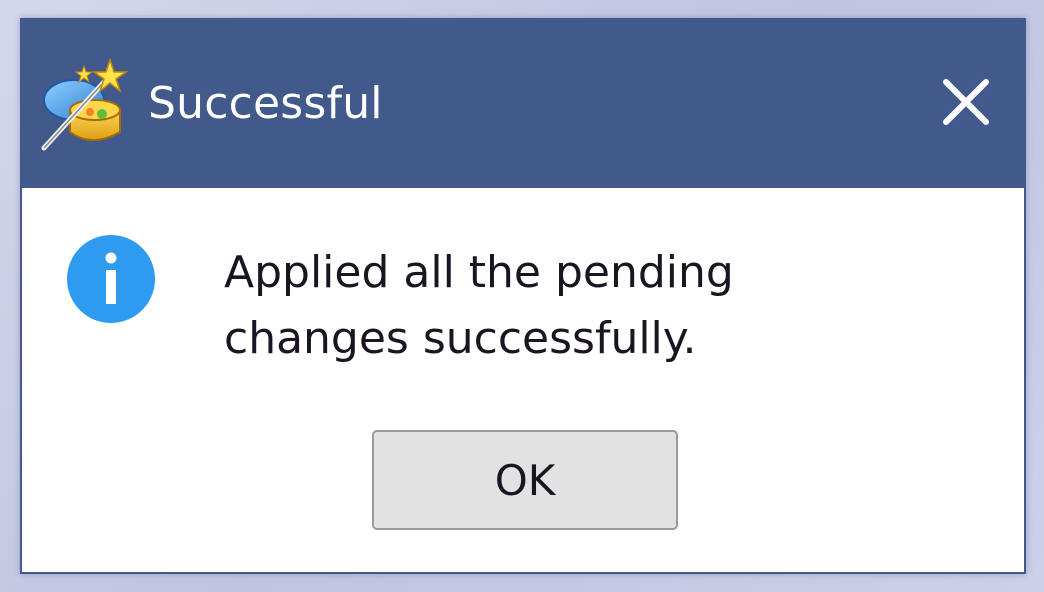 Image resolution: width=1044 pixels, height=592 pixels. Describe the element at coordinates (479, 272) in the screenshot. I see `message-line-1: Applied all the pending` at that location.